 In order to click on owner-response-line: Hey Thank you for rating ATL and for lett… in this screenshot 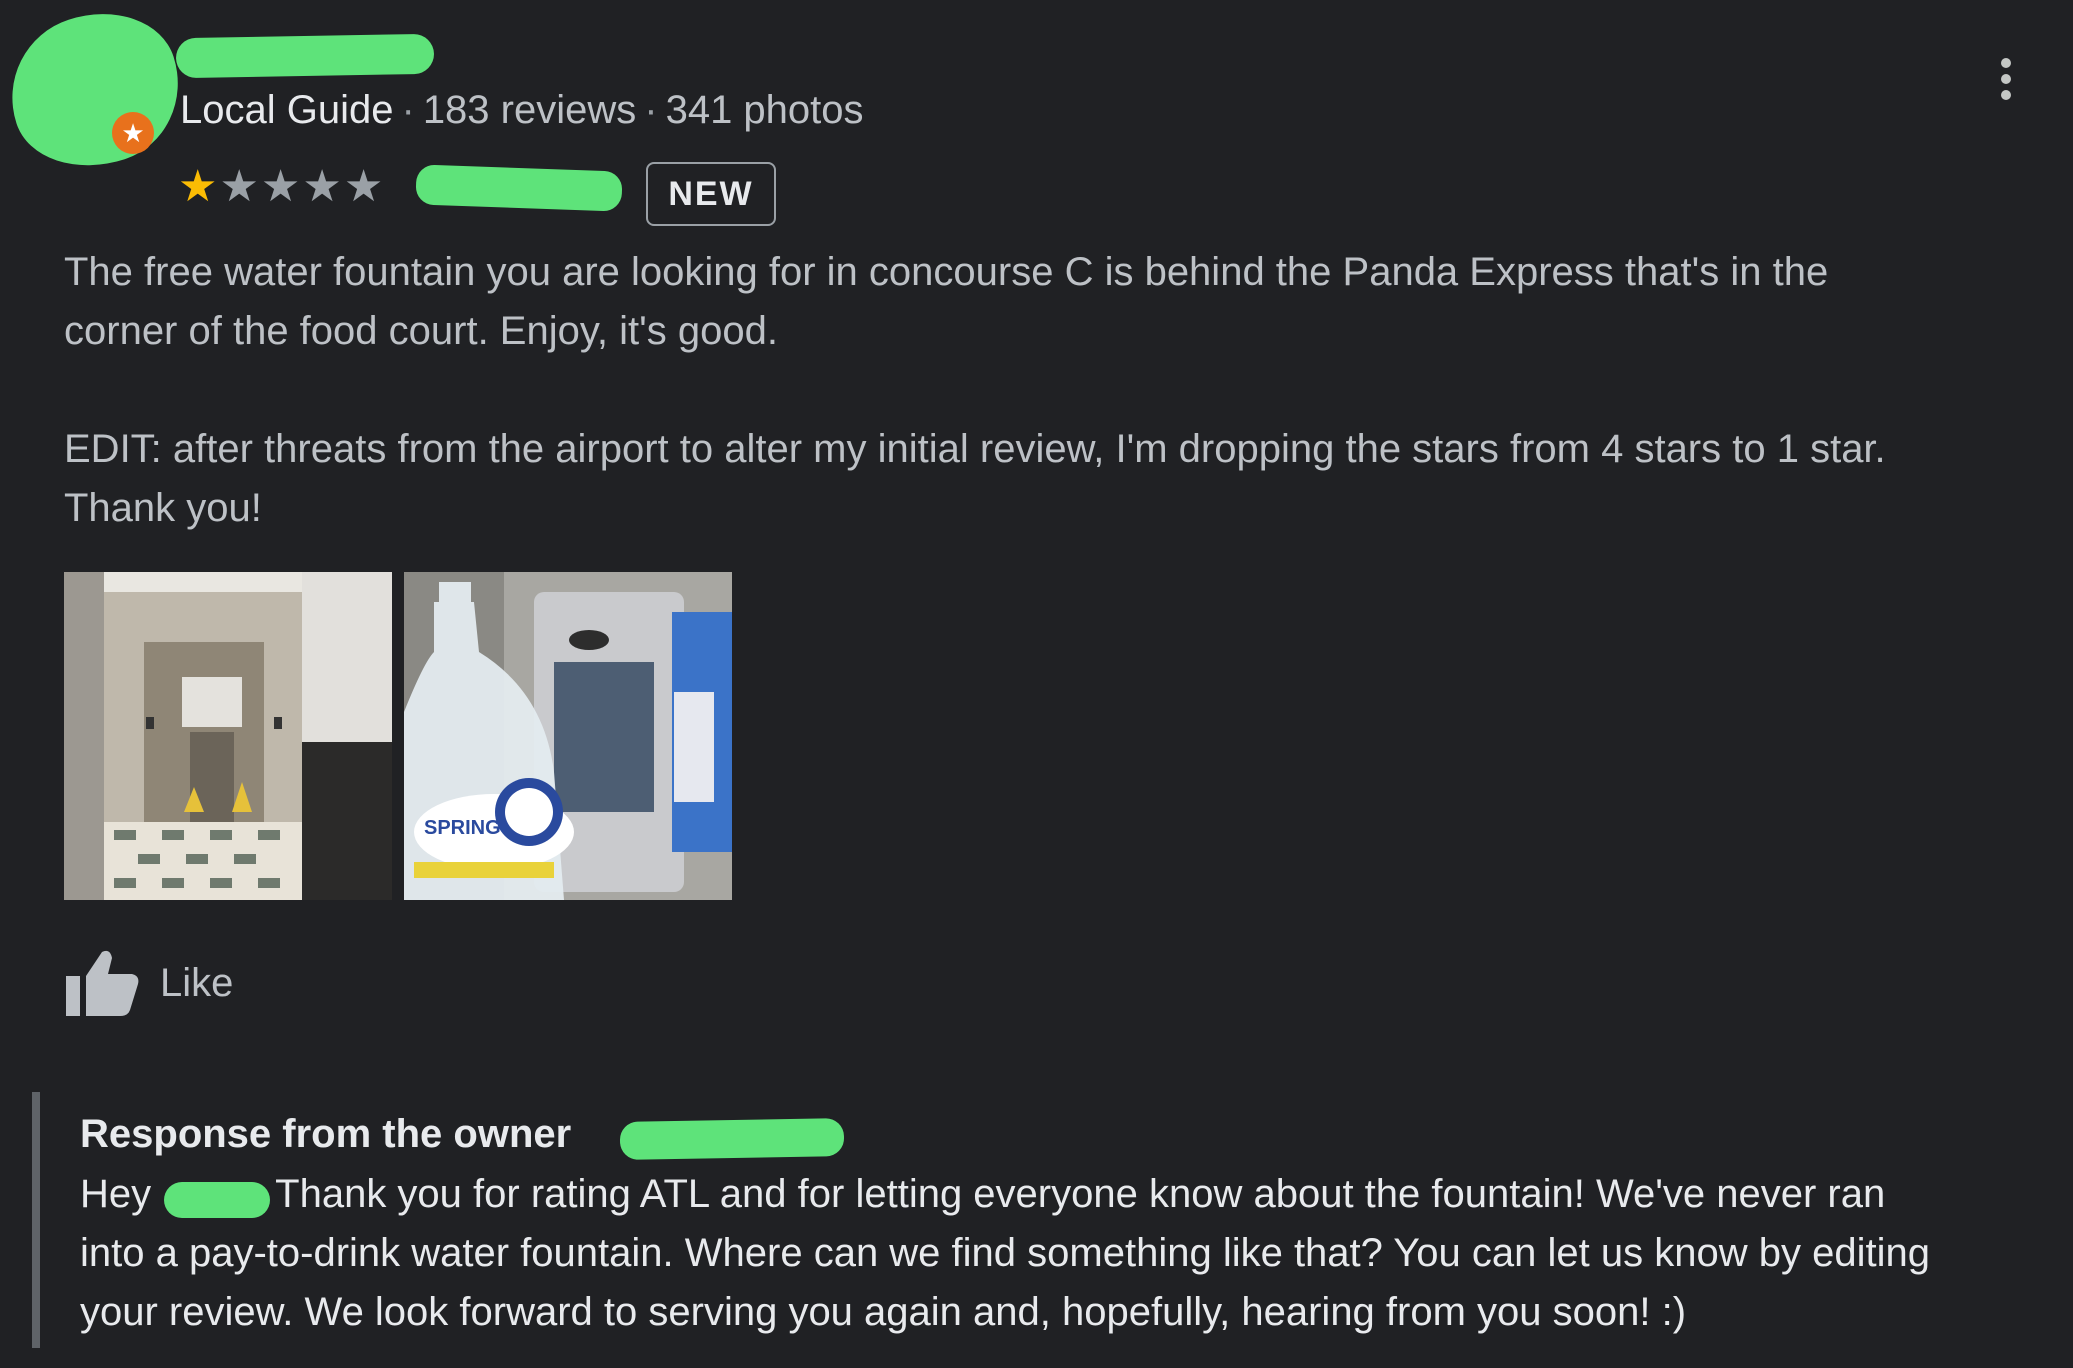, I will do `click(982, 1194)`.